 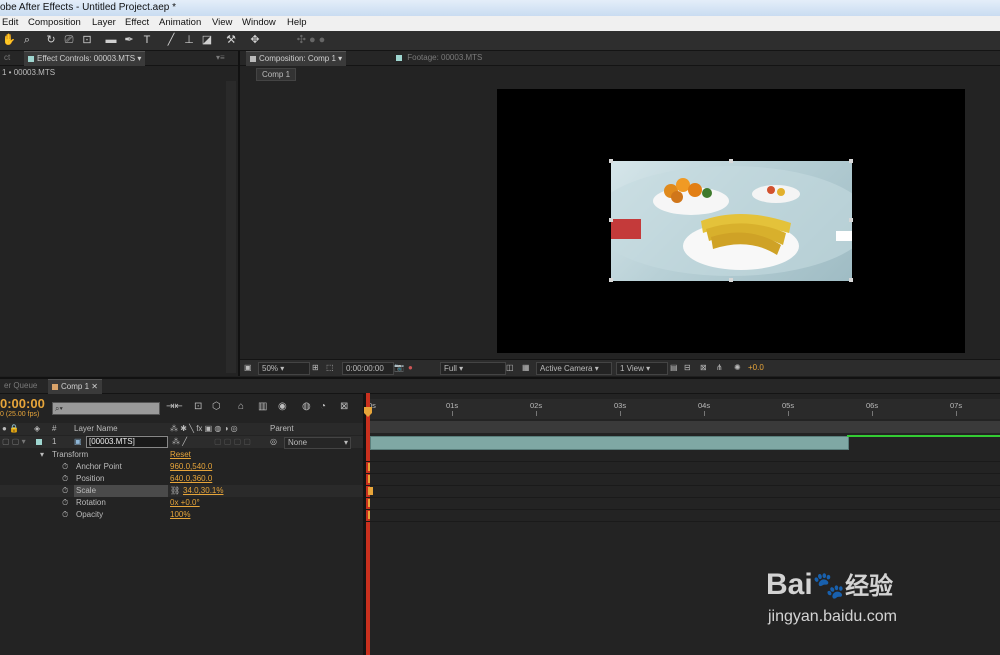 What do you see at coordinates (231, 40) in the screenshot?
I see `roto-brush-icon: ⚒` at bounding box center [231, 40].